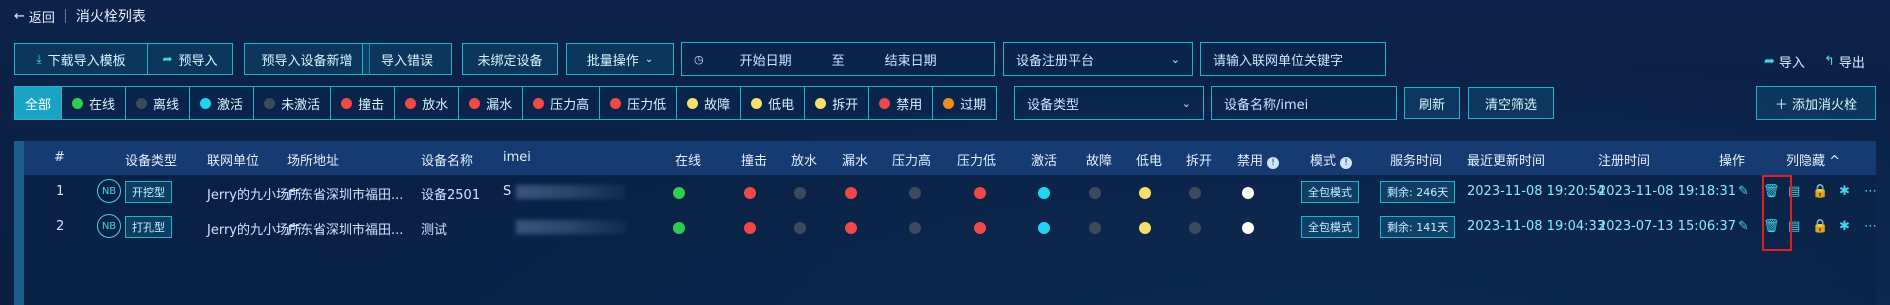  What do you see at coordinates (1816, 103) in the screenshot?
I see `add-hydrant-button: ＋ 添加消火栓` at bounding box center [1816, 103].